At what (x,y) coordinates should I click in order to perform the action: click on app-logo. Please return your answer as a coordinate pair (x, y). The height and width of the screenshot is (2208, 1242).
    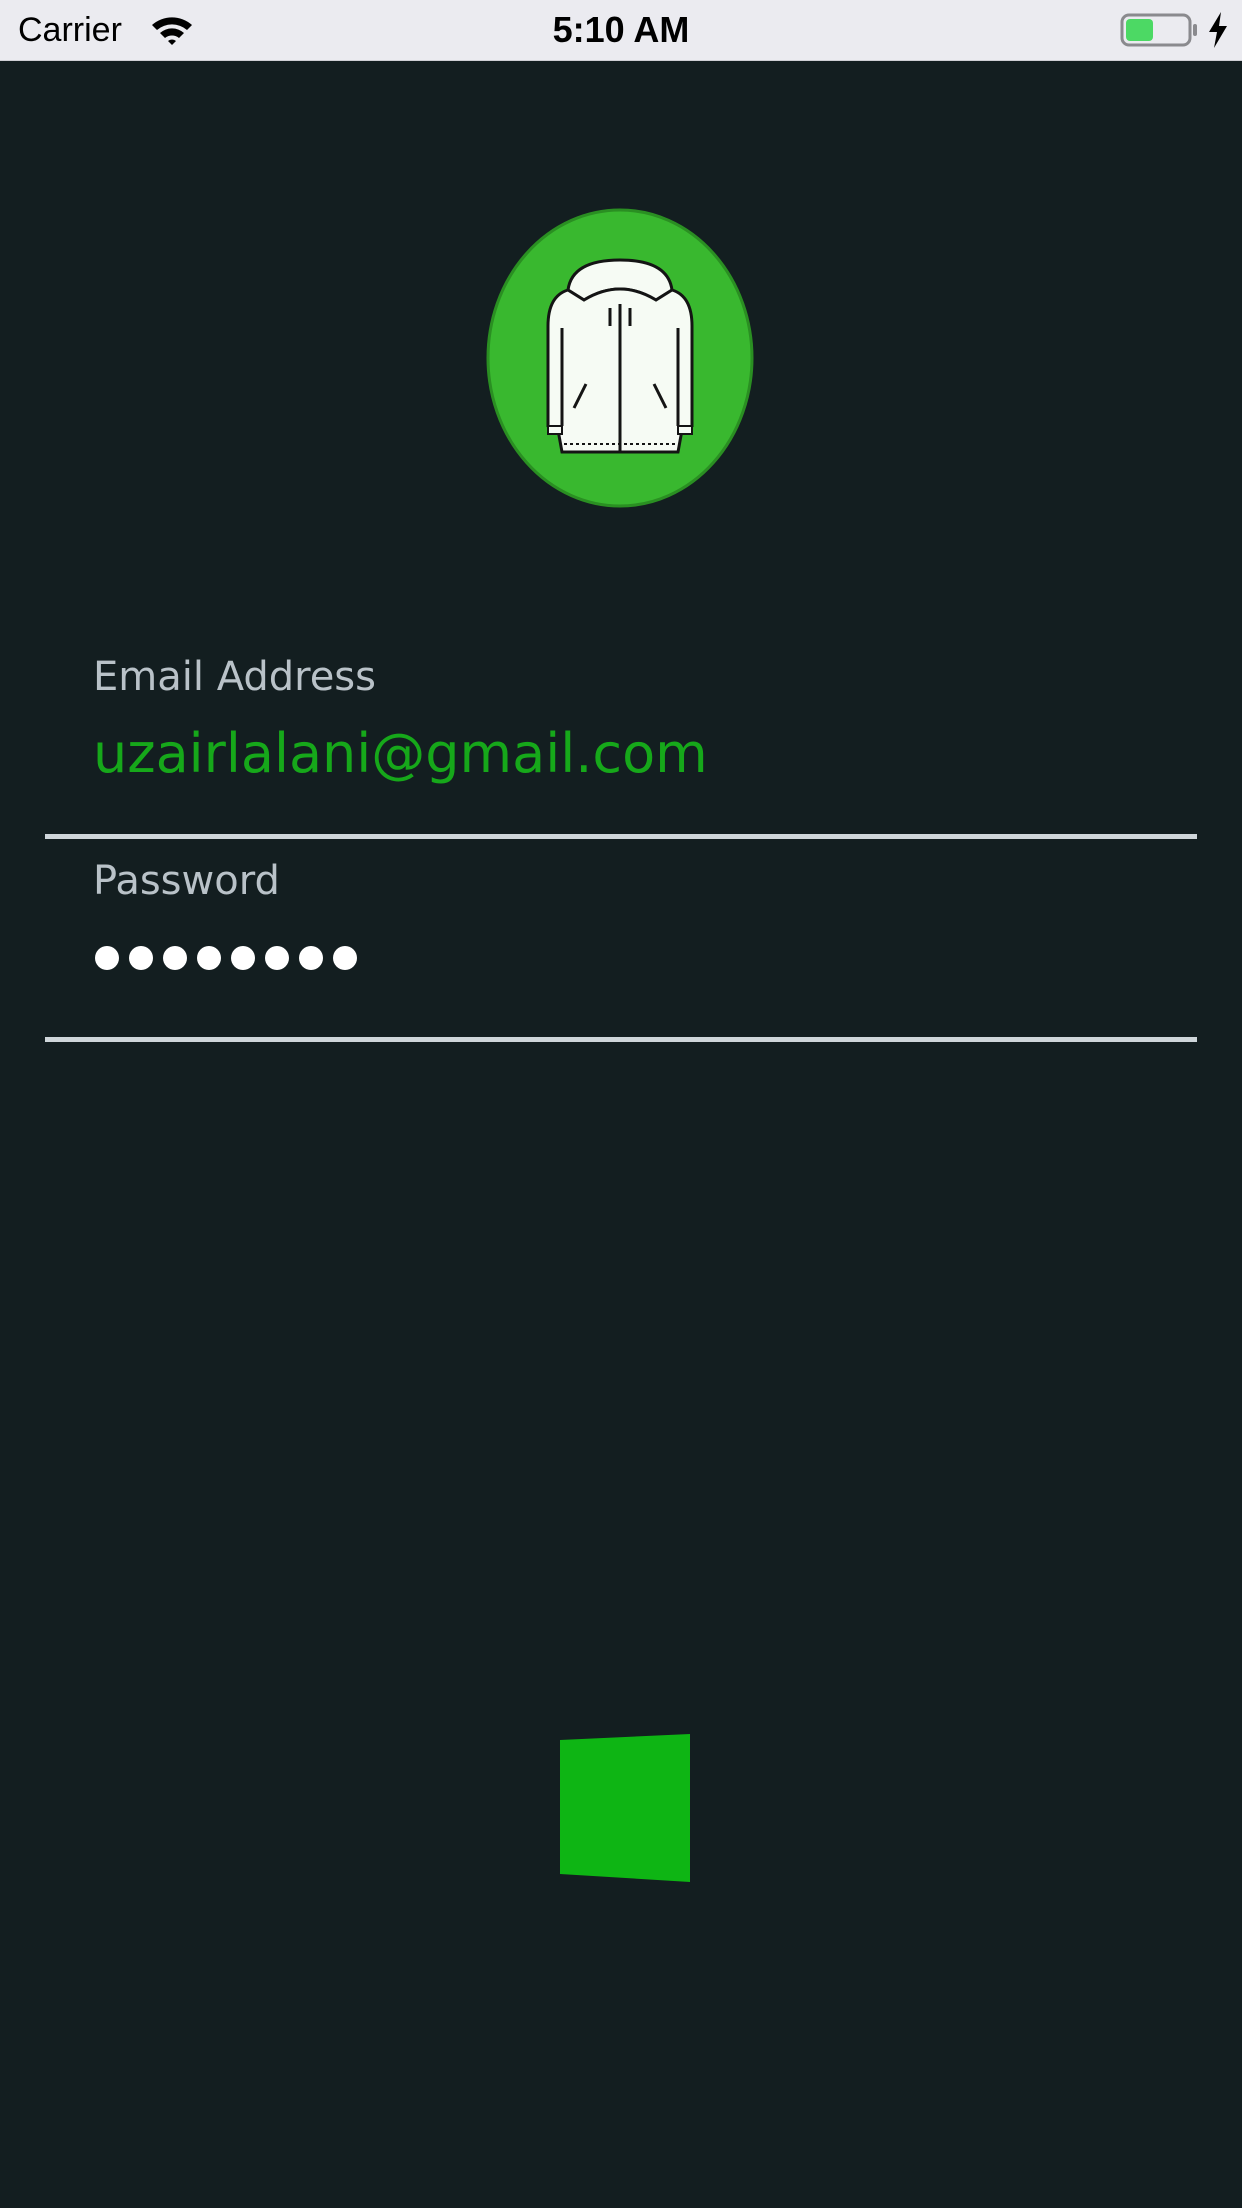
    Looking at the image, I should click on (620, 358).